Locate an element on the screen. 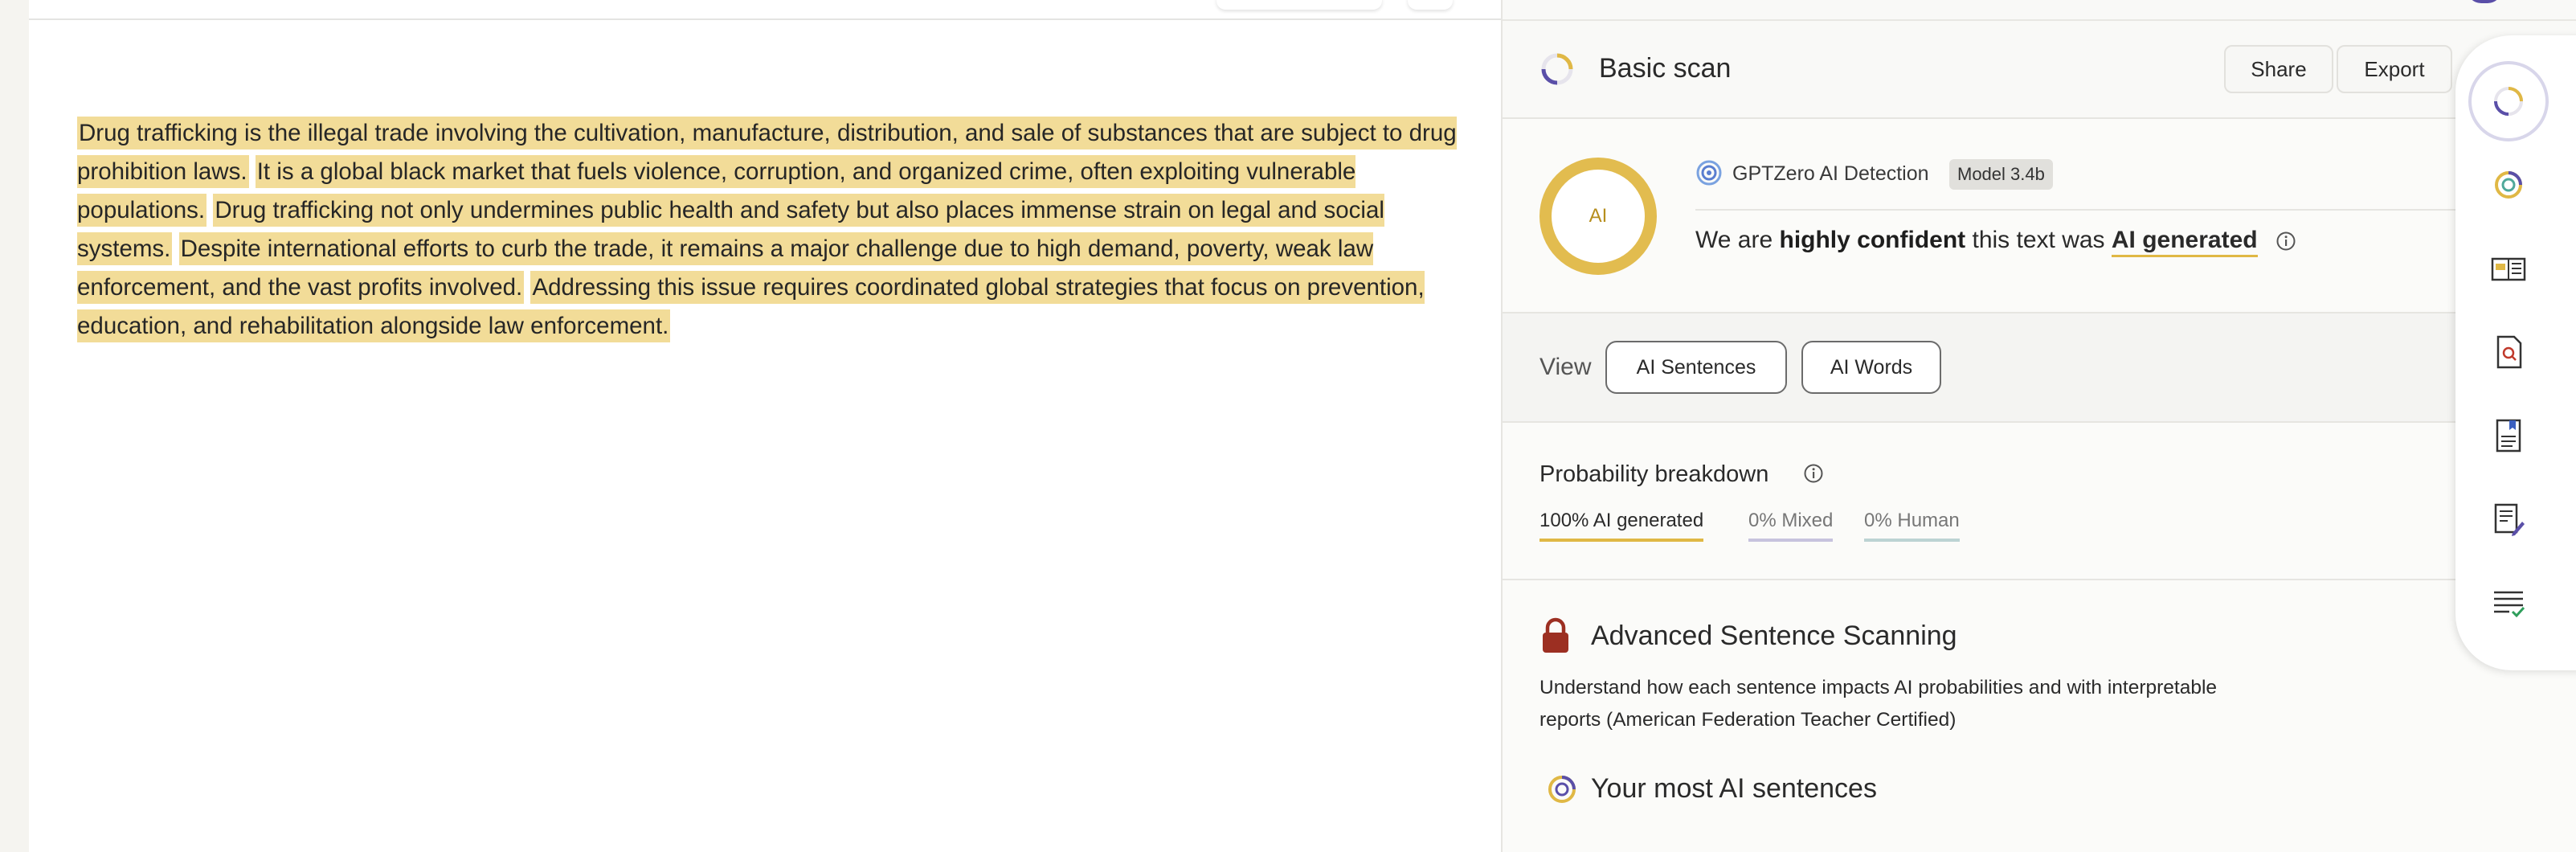  document-search-icon is located at coordinates (2509, 352).